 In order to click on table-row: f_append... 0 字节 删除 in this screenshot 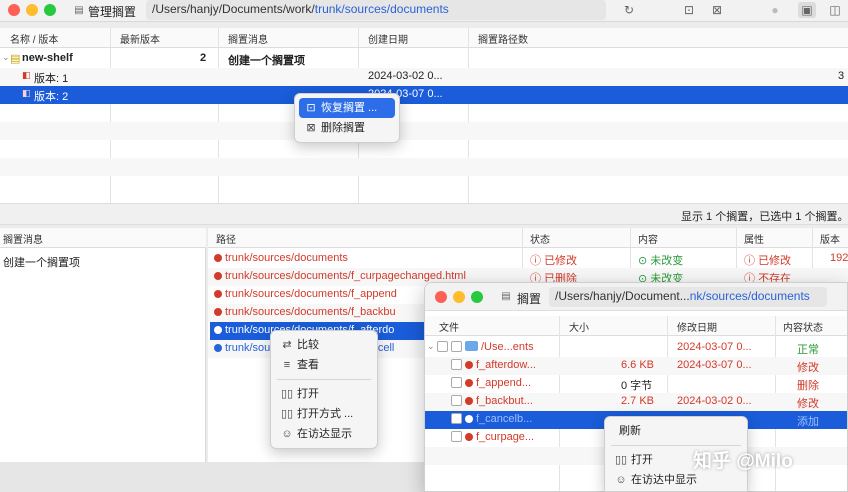, I will do `click(636, 384)`.